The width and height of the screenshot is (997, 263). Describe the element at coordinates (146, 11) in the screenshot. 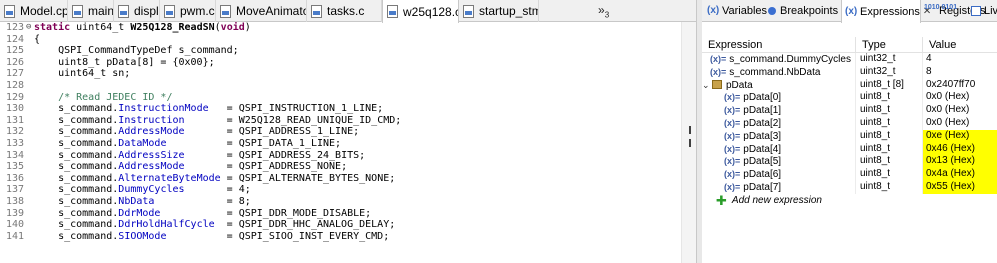

I see `editor-tab-label: display.c` at that location.